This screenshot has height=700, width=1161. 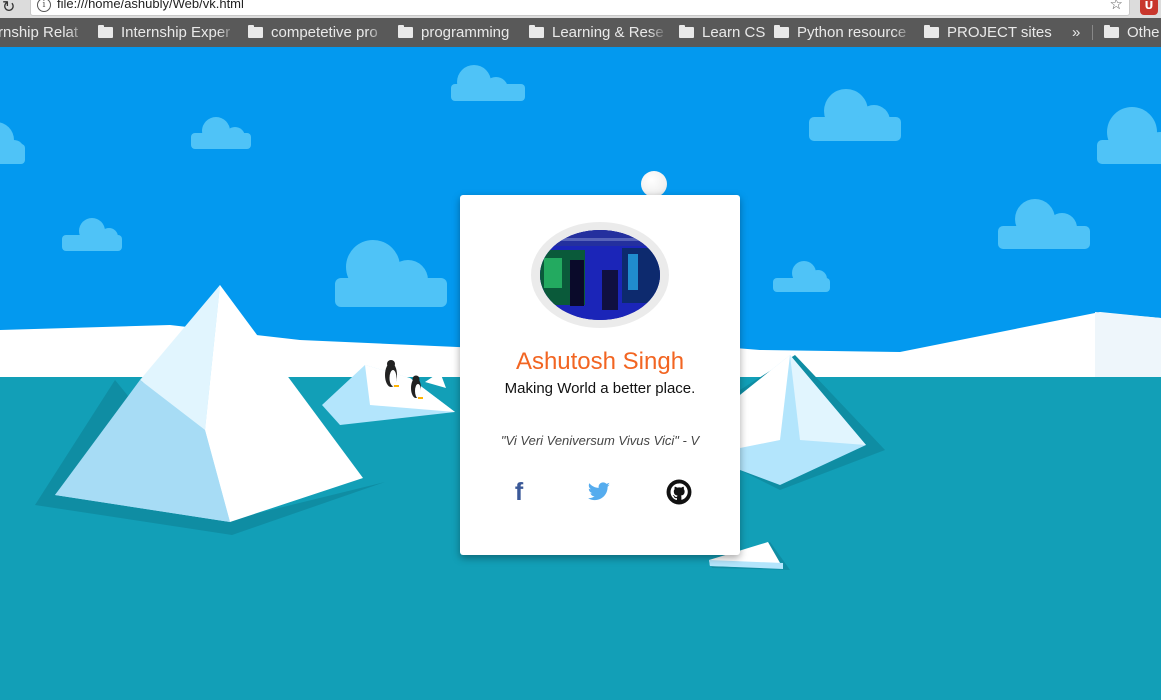 I want to click on bookmark-label: Learning & Rese, so click(x=608, y=32).